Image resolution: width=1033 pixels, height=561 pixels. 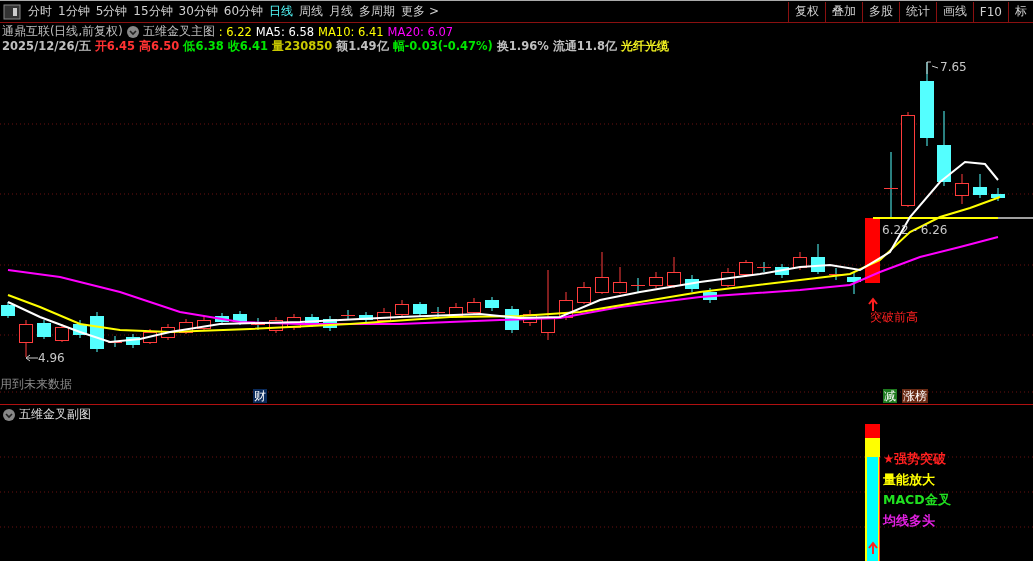 What do you see at coordinates (915, 396) in the screenshot?
I see `event-badge: 涨榜` at bounding box center [915, 396].